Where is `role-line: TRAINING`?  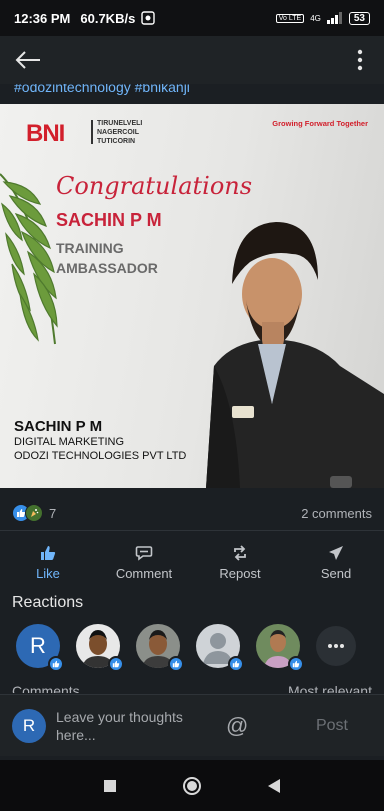
role-line: TRAINING is located at coordinates (90, 248).